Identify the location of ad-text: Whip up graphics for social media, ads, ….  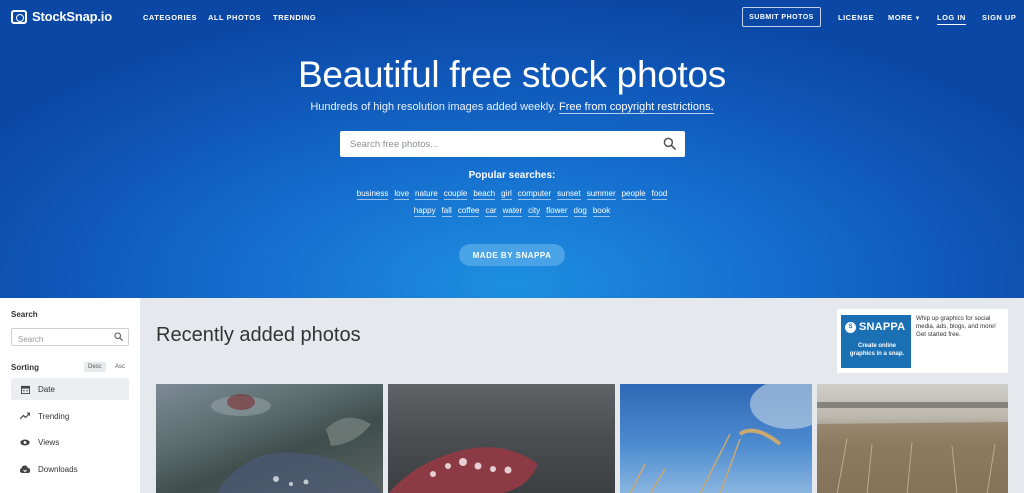
(956, 326).